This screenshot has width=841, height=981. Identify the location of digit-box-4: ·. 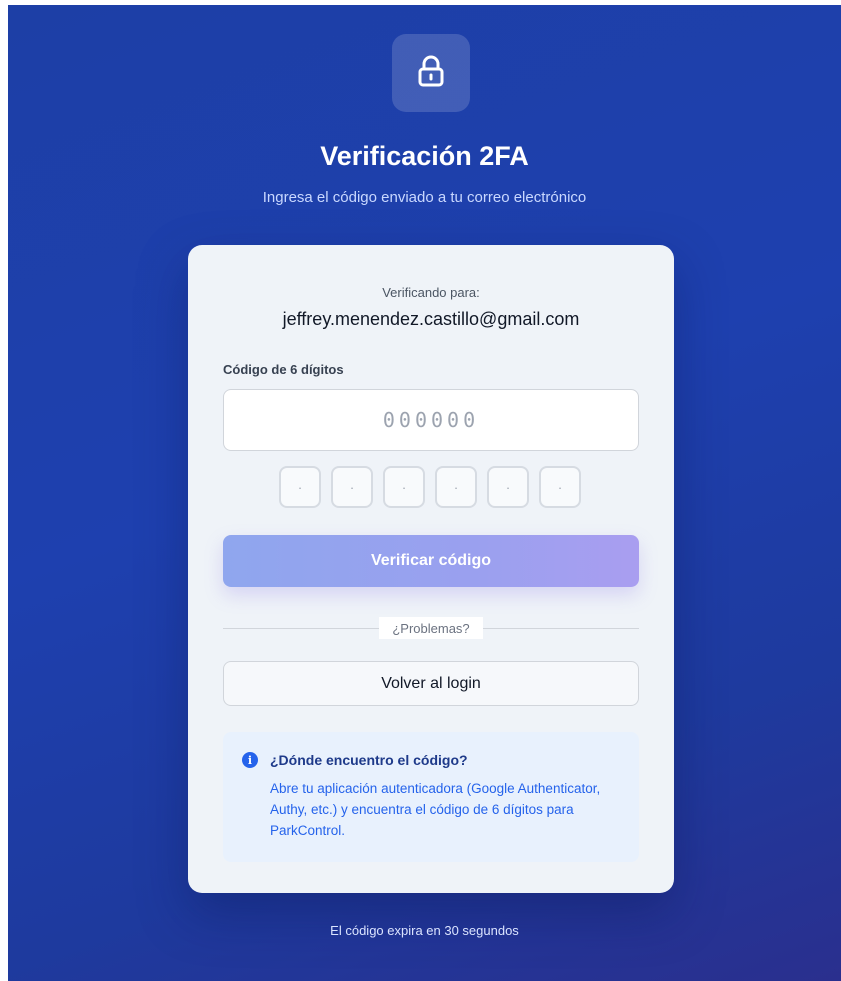
(456, 487).